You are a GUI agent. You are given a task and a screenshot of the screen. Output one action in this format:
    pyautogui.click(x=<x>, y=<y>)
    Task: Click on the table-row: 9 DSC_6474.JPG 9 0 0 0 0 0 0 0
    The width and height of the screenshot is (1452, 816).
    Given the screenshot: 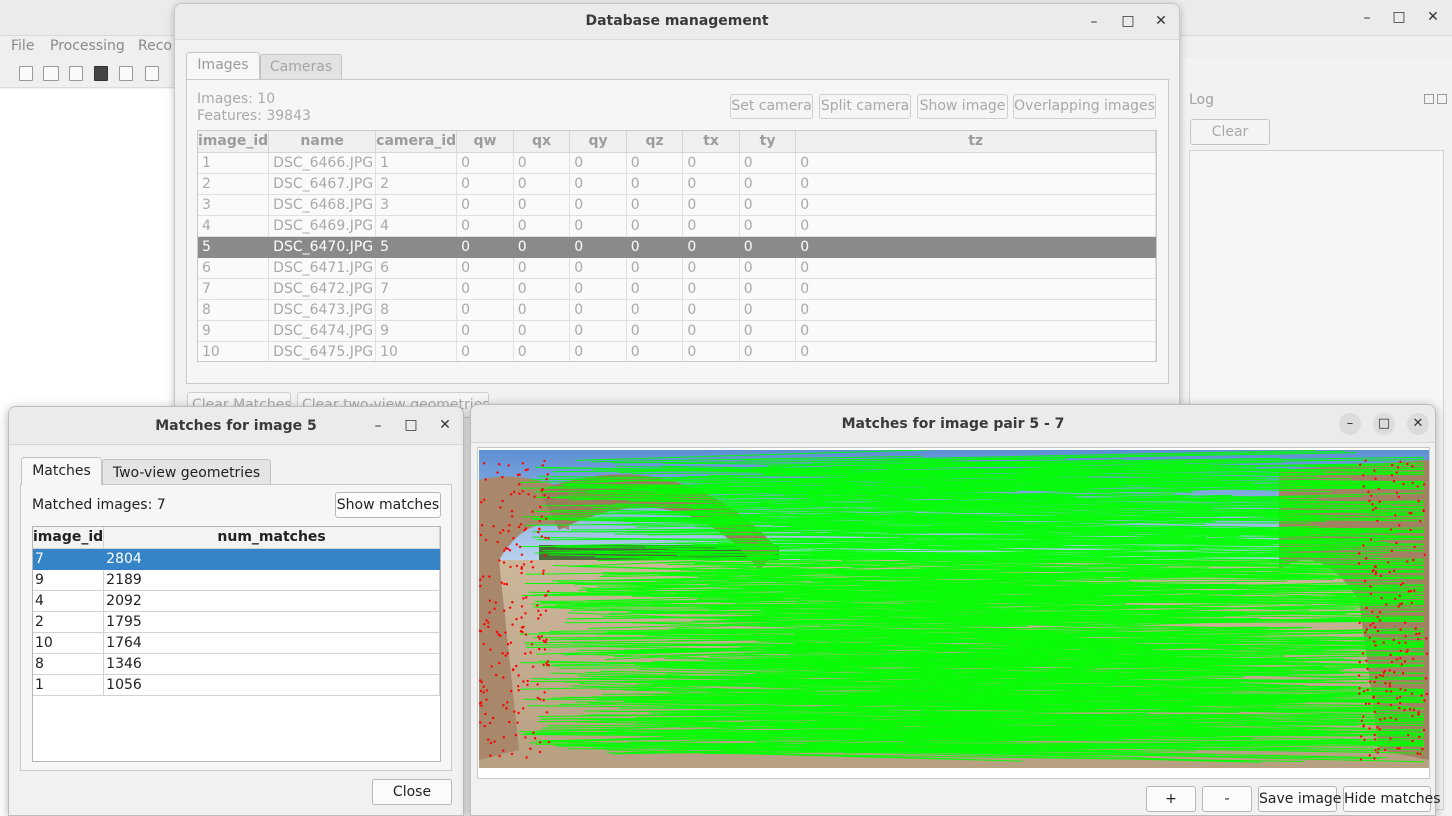 What is the action you would take?
    pyautogui.click(x=677, y=331)
    